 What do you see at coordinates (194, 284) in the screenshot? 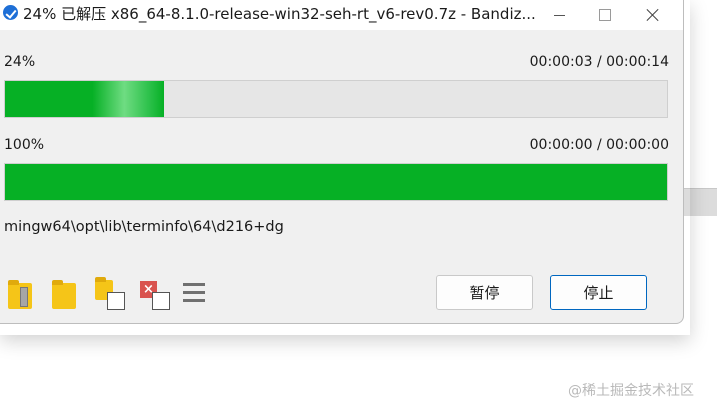
I see `menu-icon` at bounding box center [194, 284].